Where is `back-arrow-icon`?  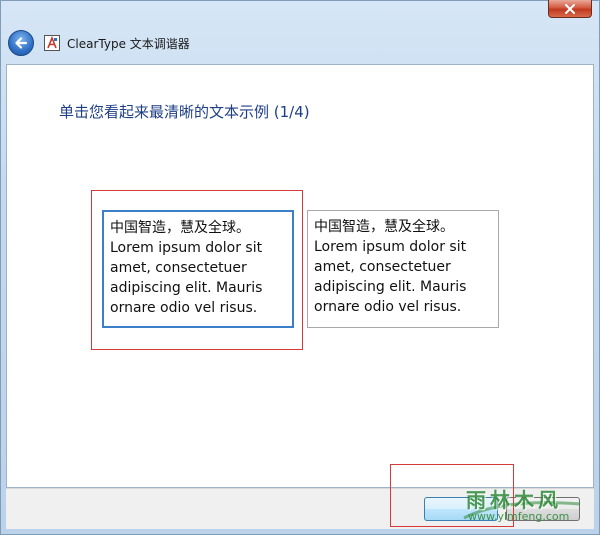
back-arrow-icon is located at coordinates (21, 43).